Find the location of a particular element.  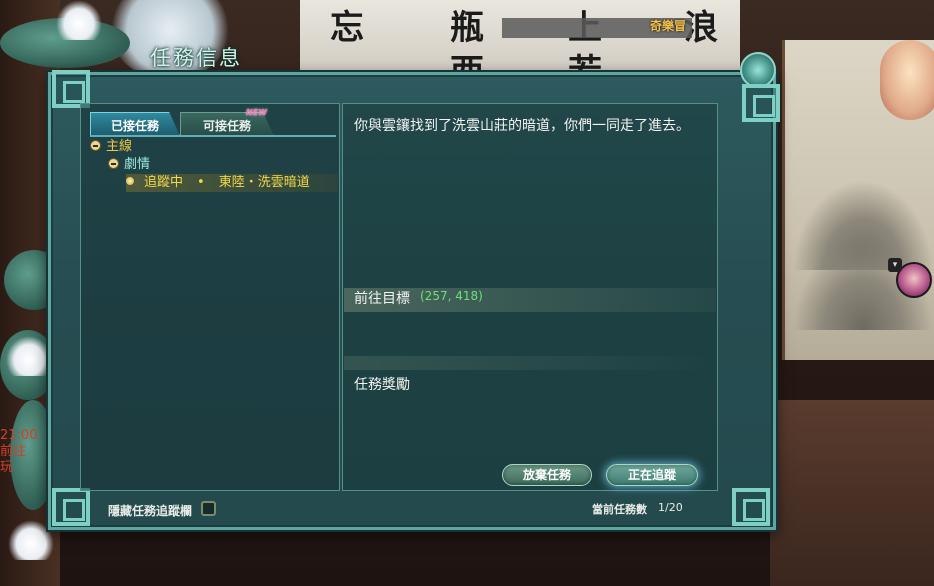

bg-side-text-line: 21:00 is located at coordinates (19, 435).